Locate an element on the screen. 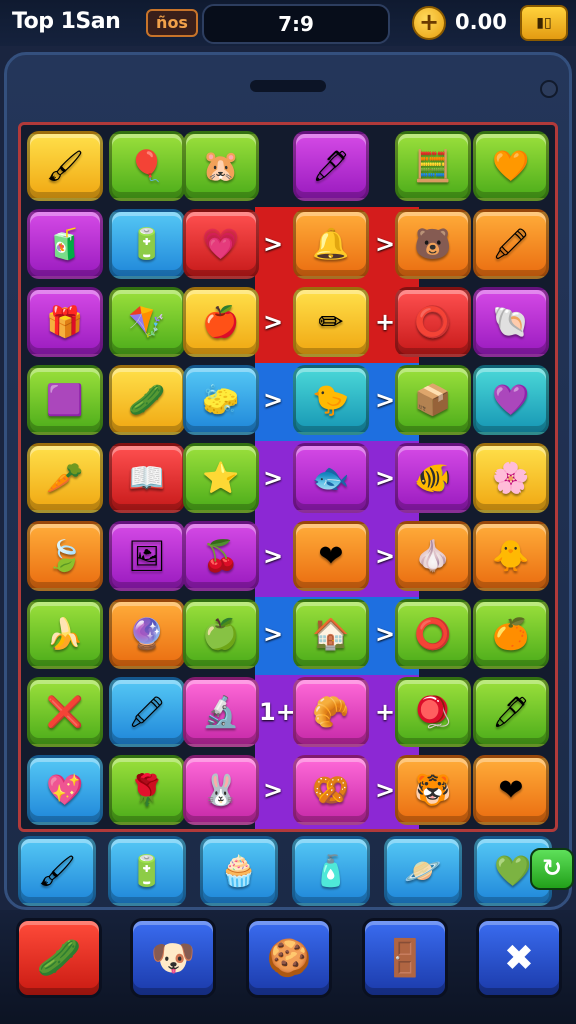  dog-powerup-icon: 🐶 is located at coordinates (173, 958).